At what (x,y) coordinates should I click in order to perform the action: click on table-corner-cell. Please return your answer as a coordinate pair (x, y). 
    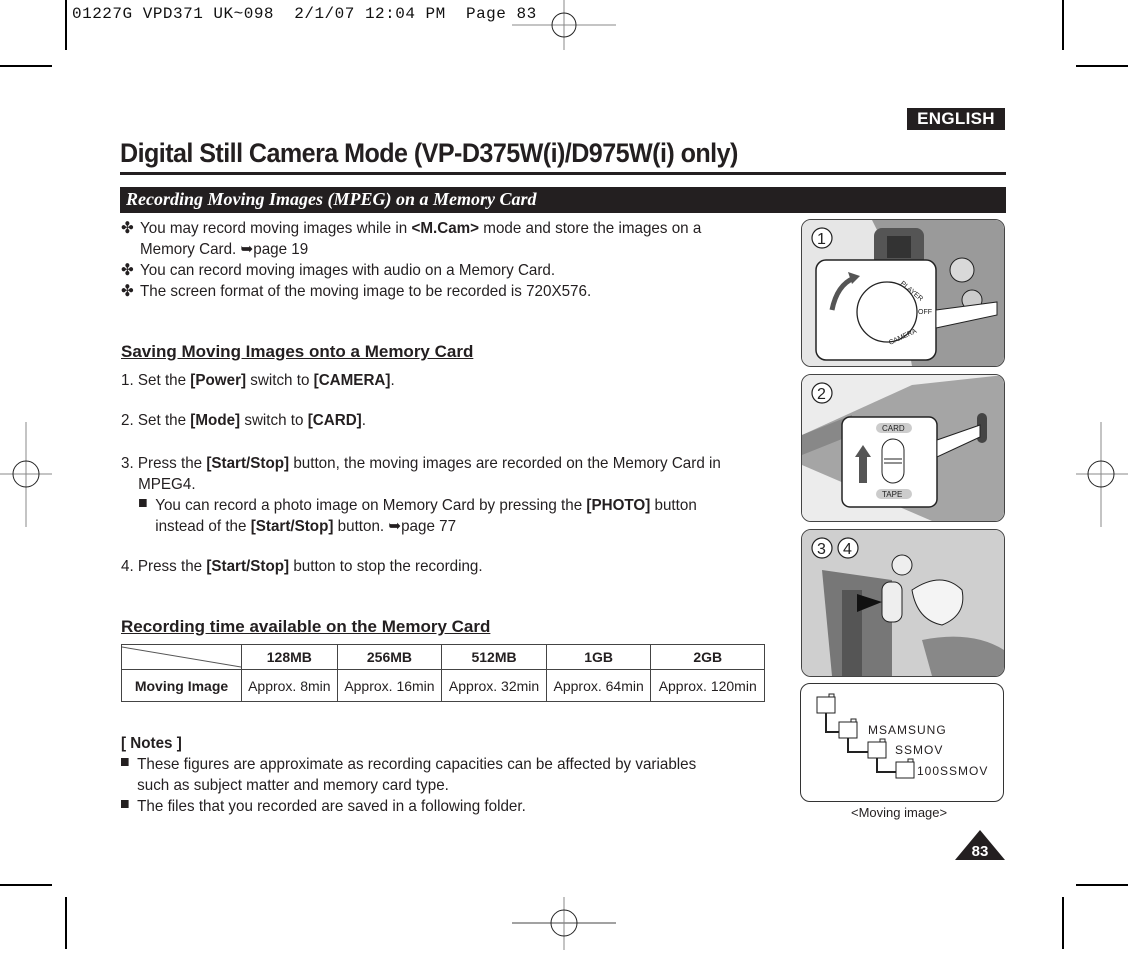
    Looking at the image, I should click on (181, 657).